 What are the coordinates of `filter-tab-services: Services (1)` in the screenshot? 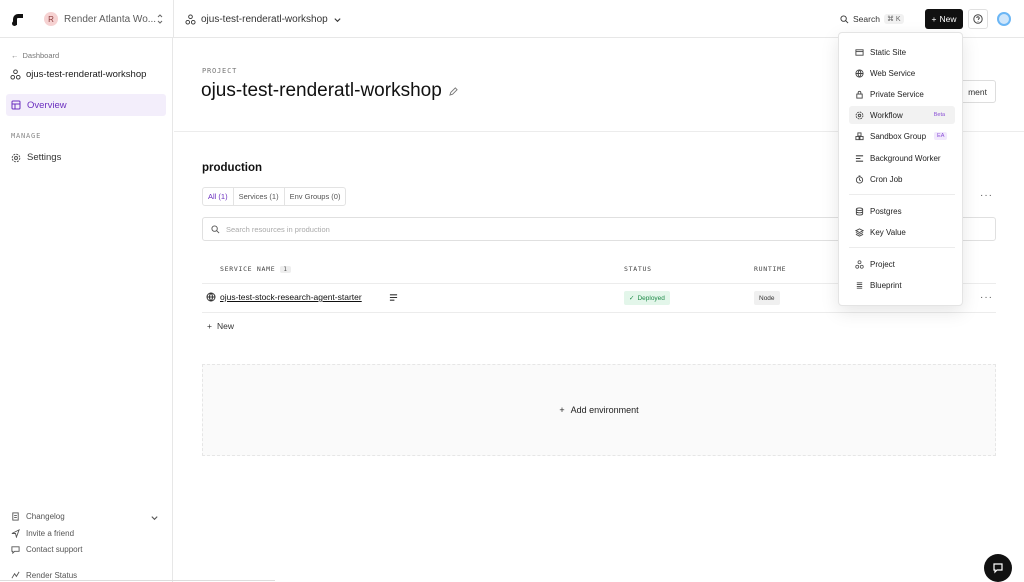 It's located at (258, 196).